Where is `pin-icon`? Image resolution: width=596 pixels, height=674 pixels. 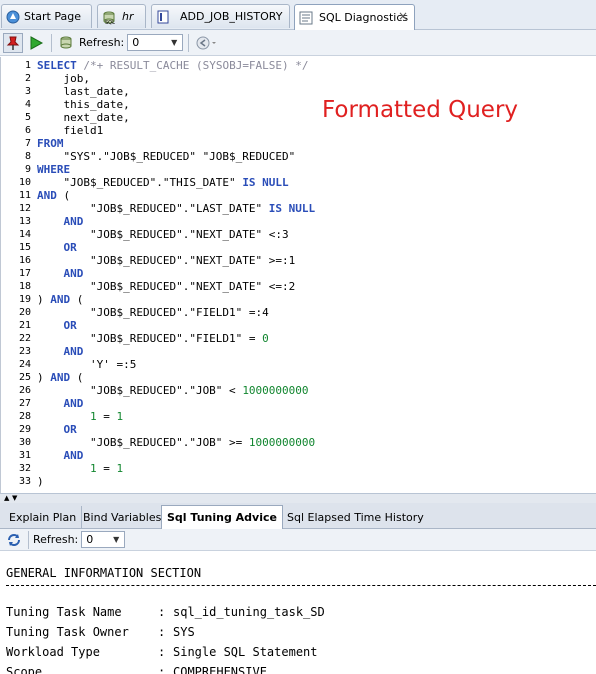
pin-icon is located at coordinates (13, 43).